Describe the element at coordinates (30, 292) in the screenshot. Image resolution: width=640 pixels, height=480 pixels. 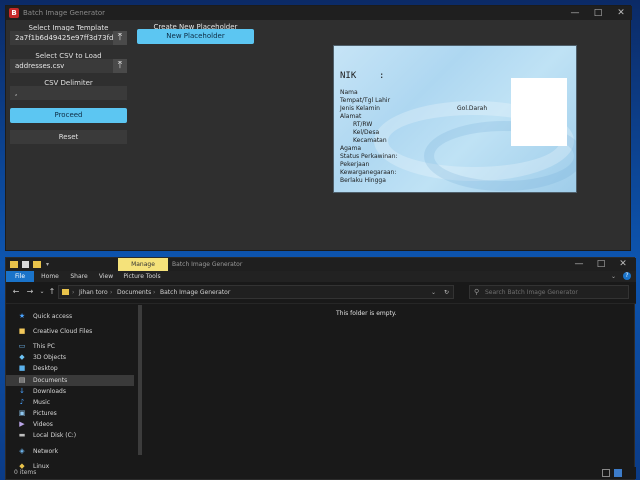
I see `forward-icon: →` at that location.